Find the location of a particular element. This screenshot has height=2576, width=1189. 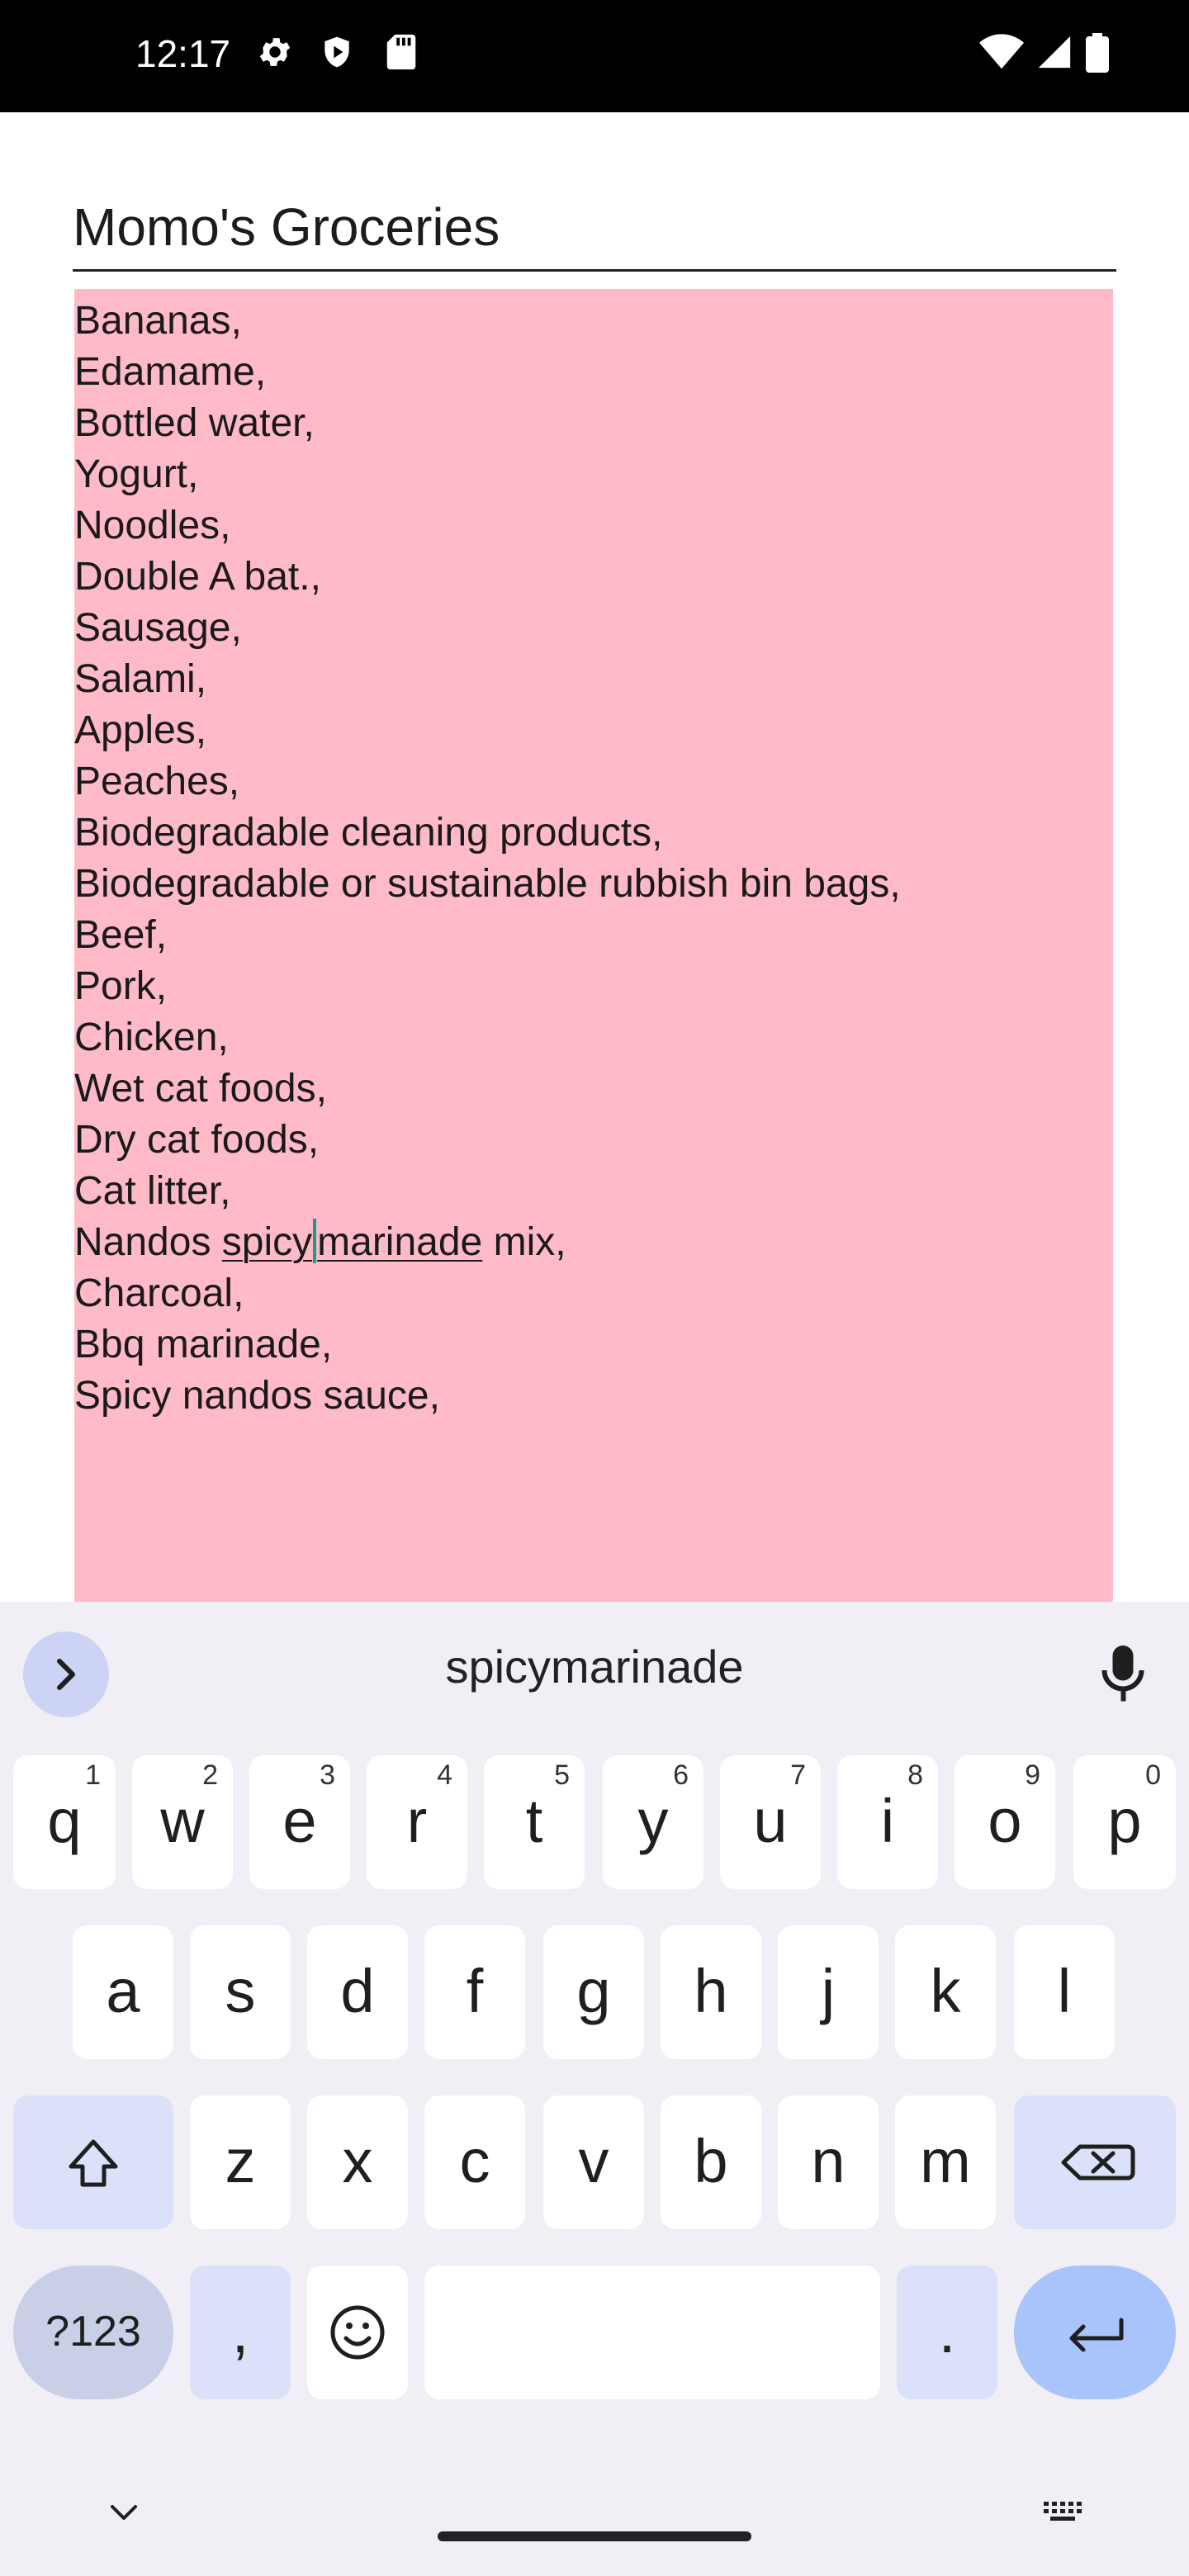

emoji-key is located at coordinates (357, 2332).